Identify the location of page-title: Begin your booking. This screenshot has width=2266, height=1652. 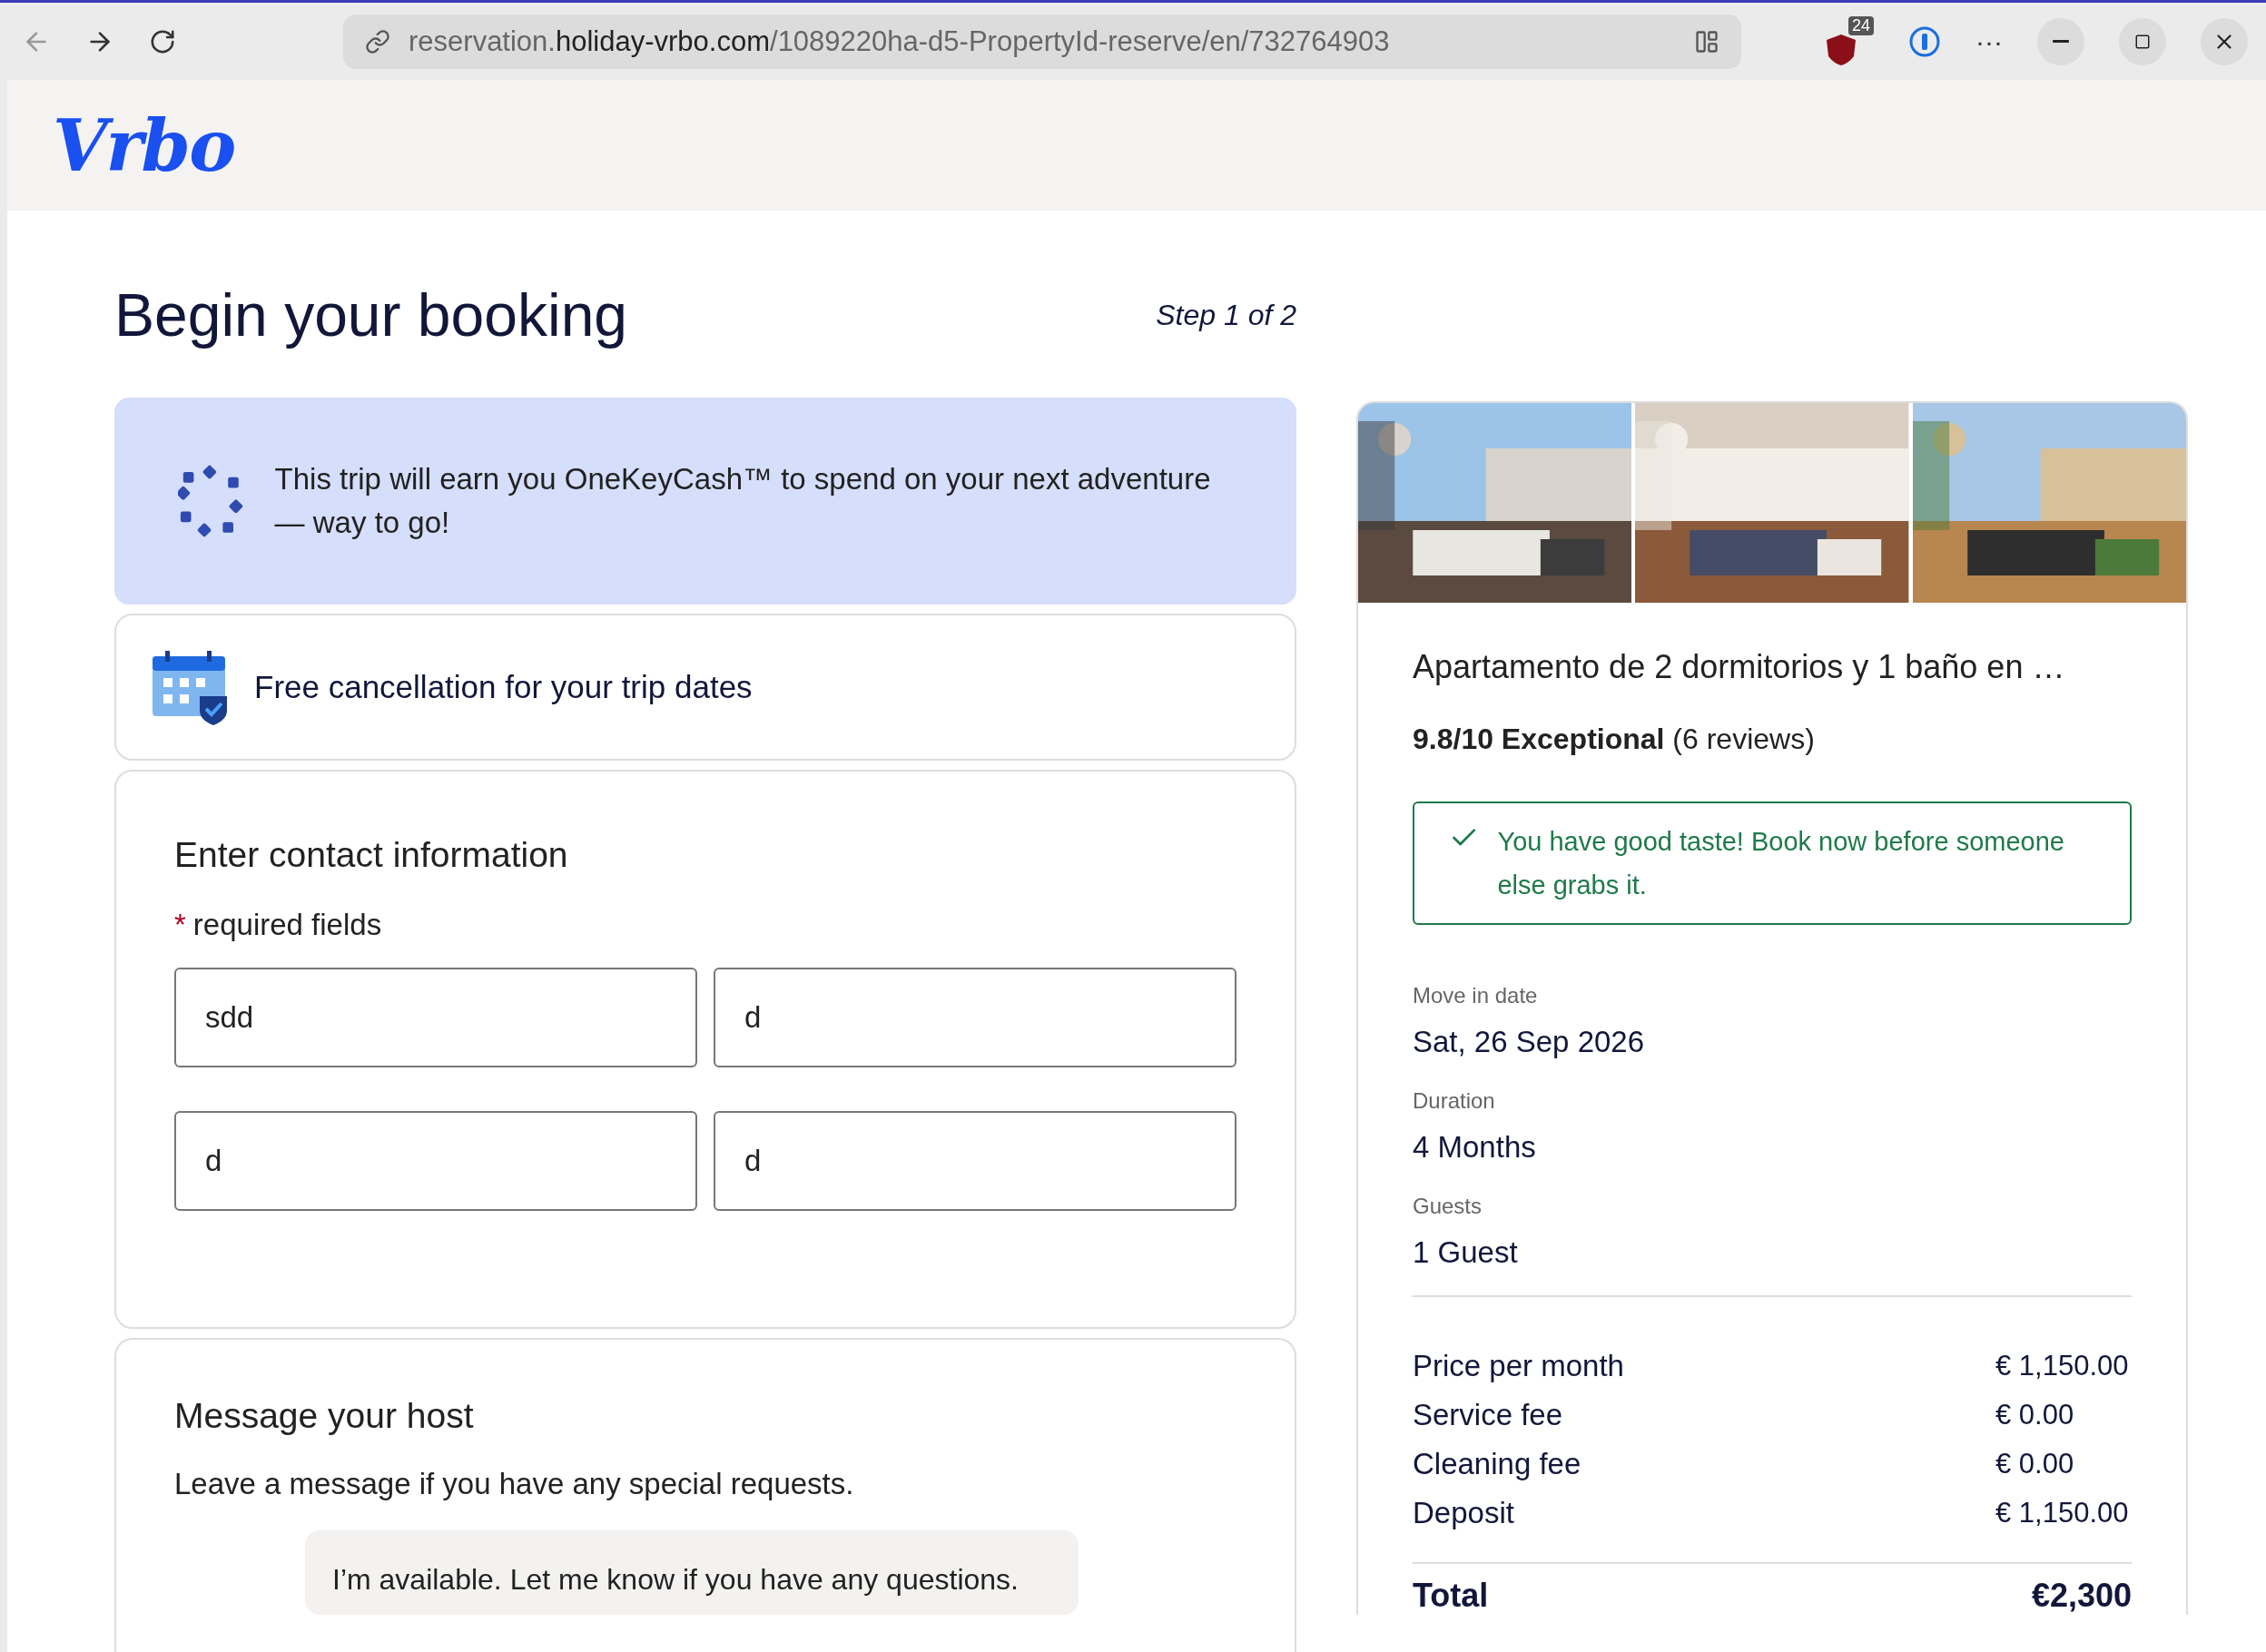
(371, 314).